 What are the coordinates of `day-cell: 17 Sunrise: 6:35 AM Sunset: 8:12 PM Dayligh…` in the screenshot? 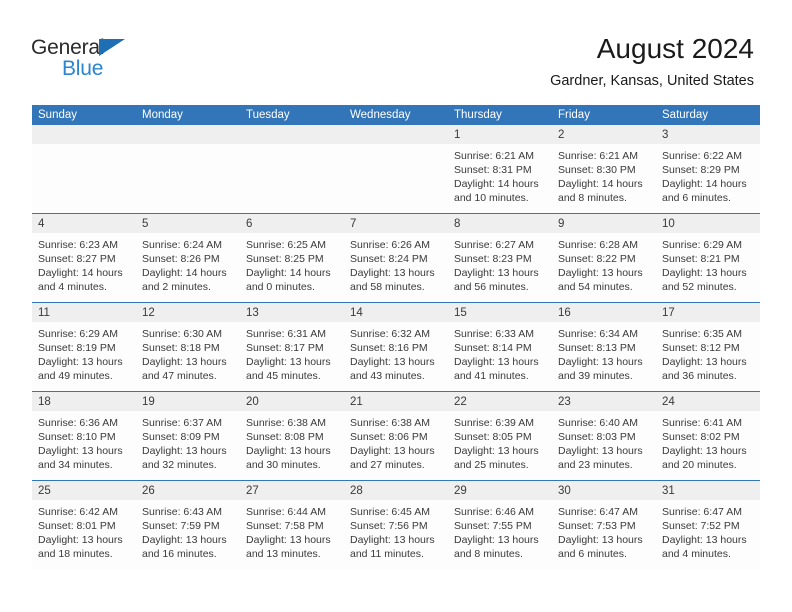 It's located at (708, 347).